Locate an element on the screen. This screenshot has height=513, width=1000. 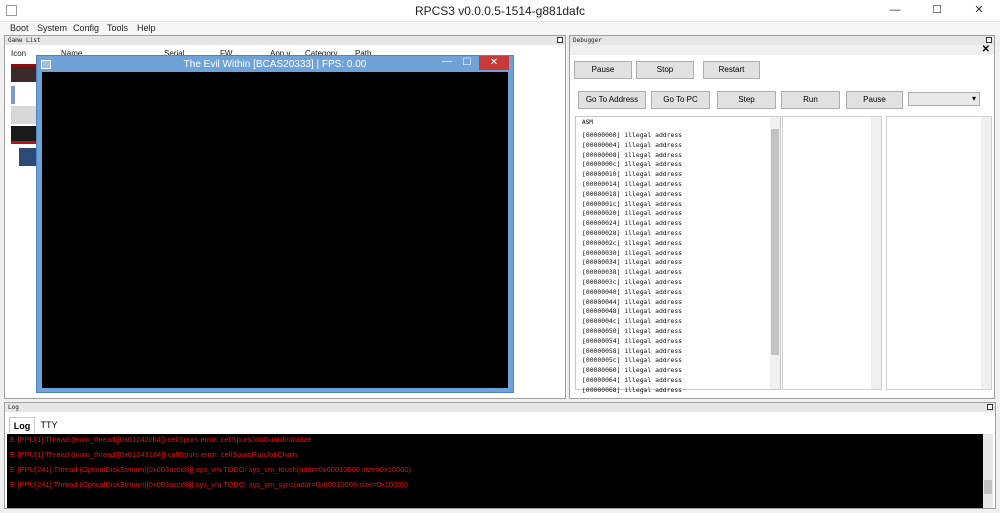
asm-line: [00000064] illegal address is located at coordinates (632, 380).